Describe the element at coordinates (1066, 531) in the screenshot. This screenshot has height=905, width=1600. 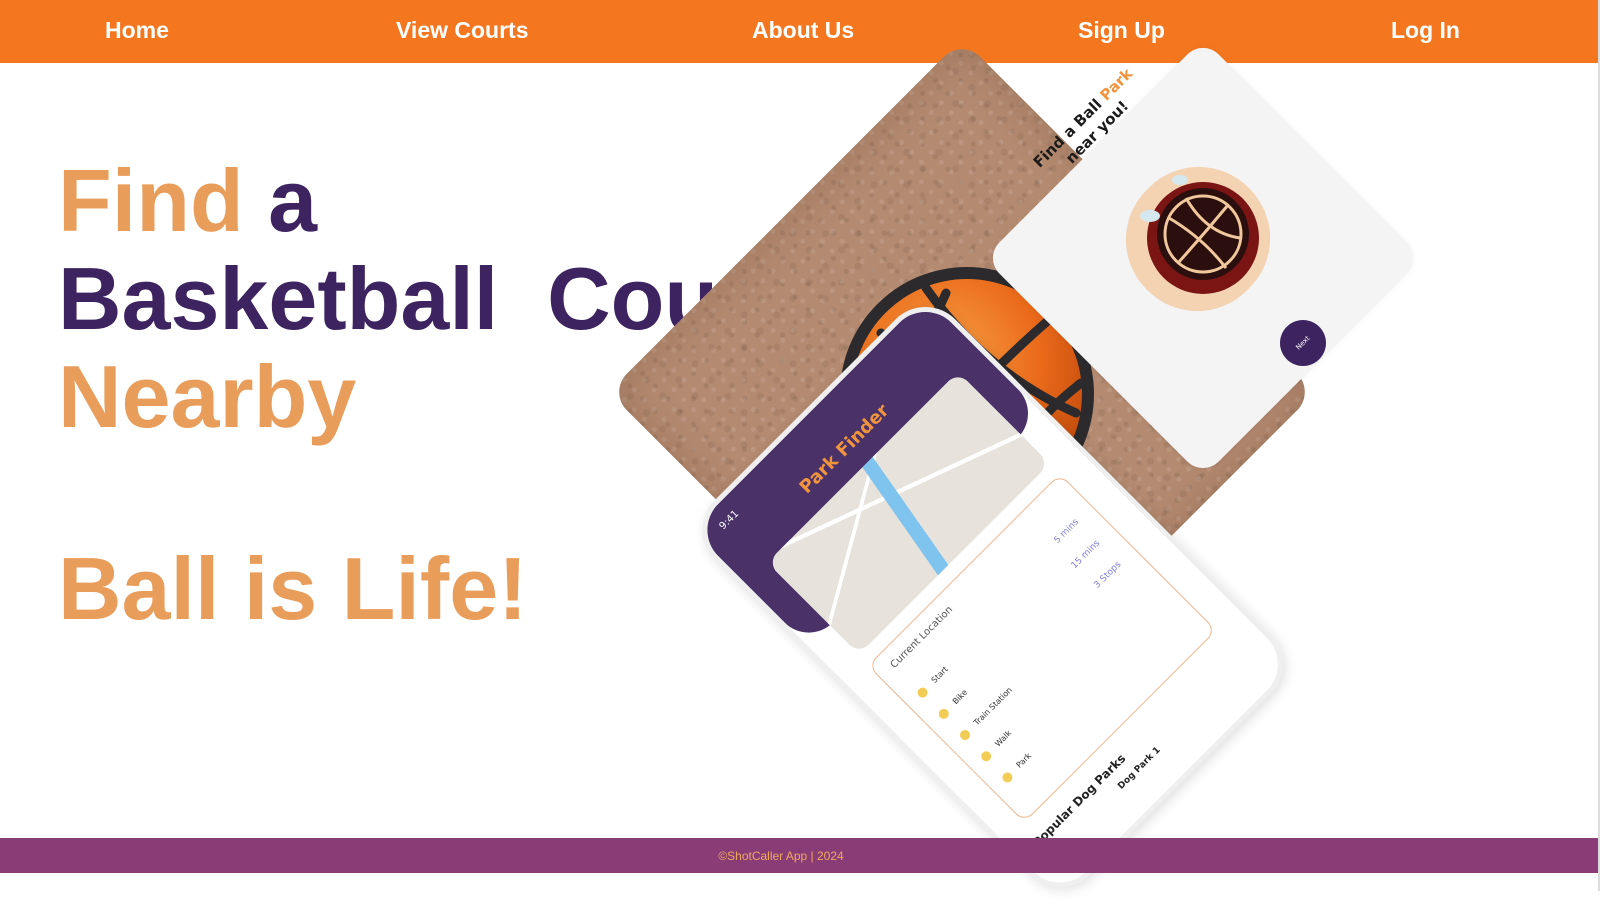
I see `route-distance: 5 mins` at that location.